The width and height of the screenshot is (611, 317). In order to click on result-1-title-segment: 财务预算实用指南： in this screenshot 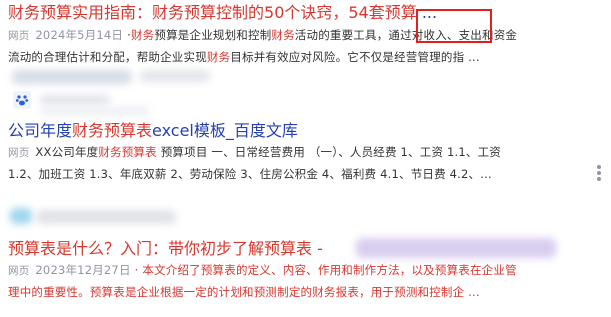, I will do `click(80, 12)`.